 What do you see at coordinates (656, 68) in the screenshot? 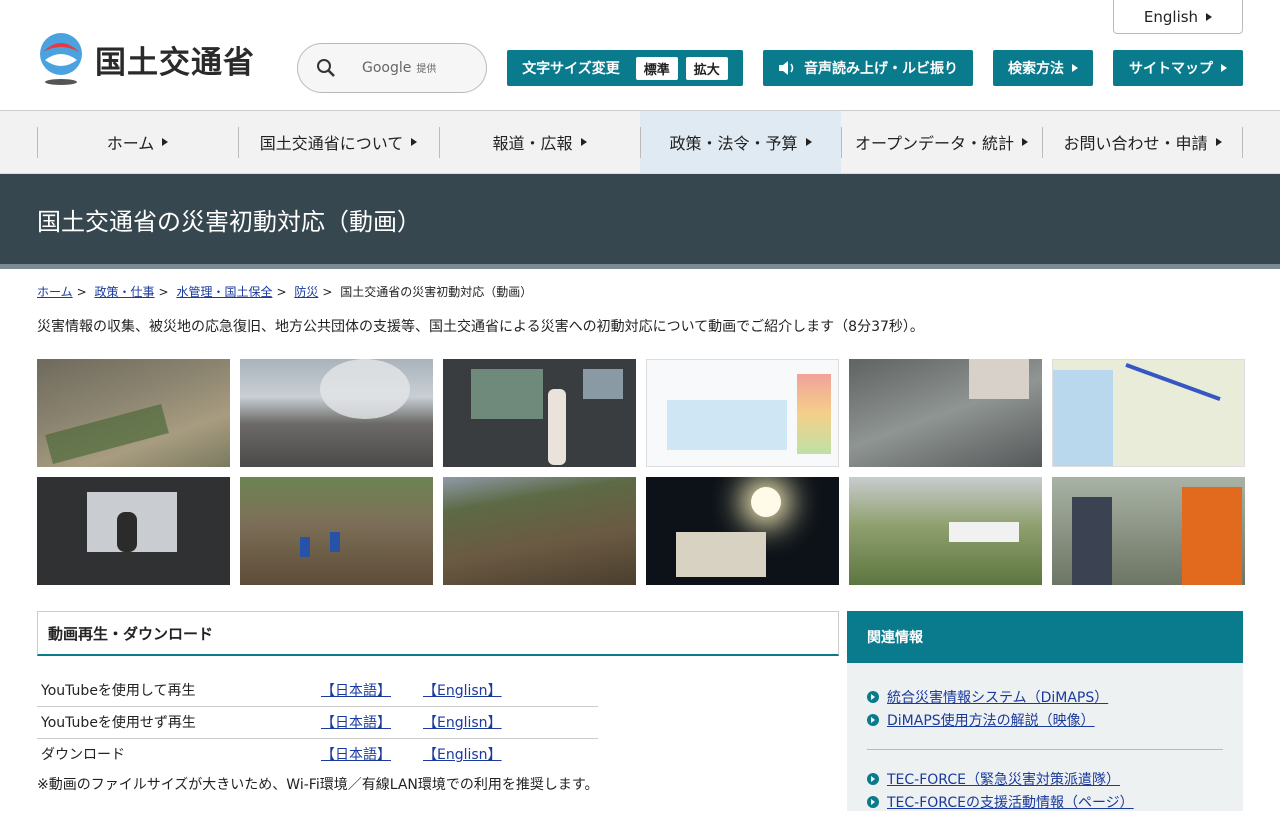
I see `font-standard-button: 標準` at bounding box center [656, 68].